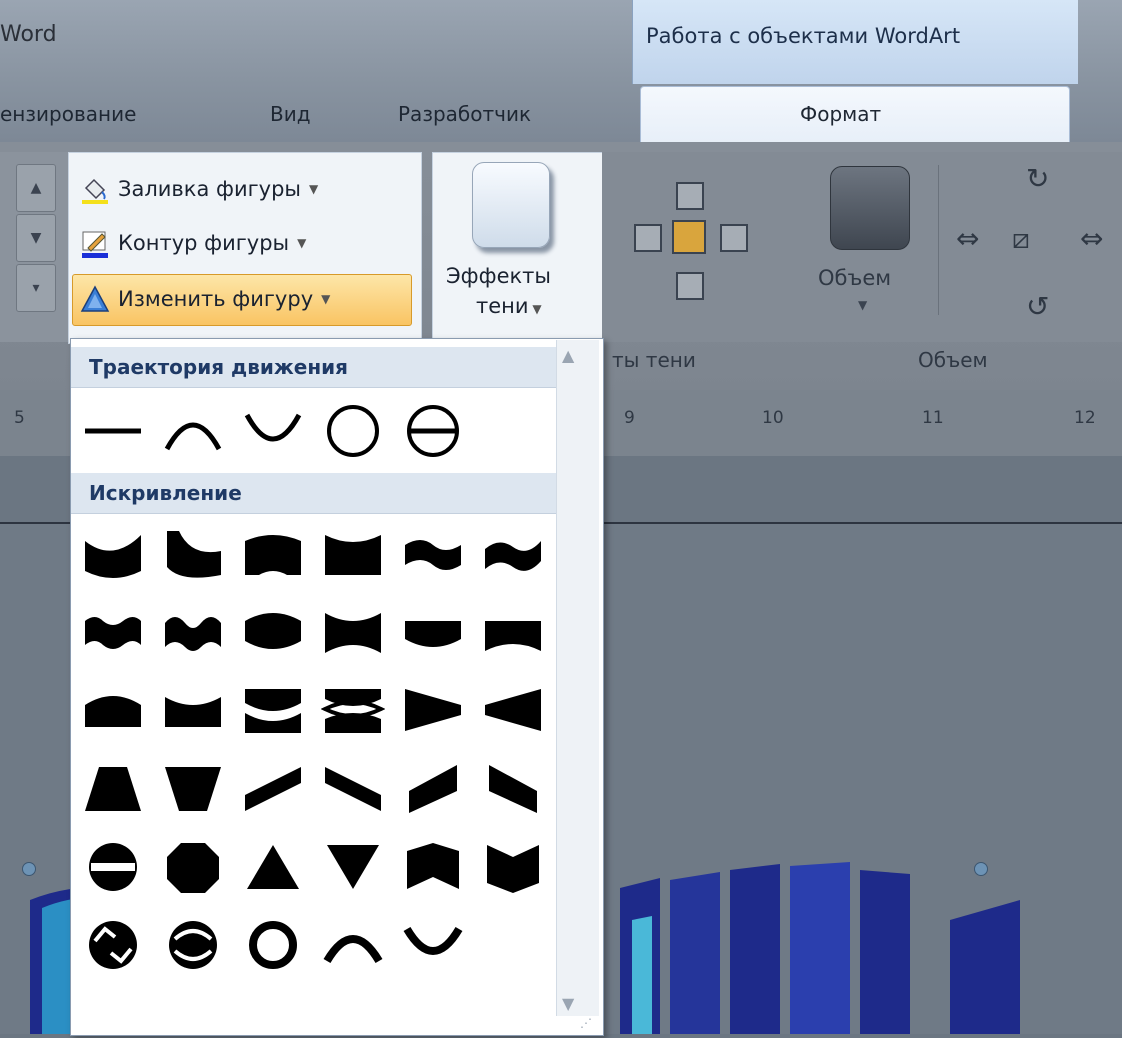 This screenshot has width=1122, height=1038. I want to click on triangle-shape-icon, so click(273, 865).